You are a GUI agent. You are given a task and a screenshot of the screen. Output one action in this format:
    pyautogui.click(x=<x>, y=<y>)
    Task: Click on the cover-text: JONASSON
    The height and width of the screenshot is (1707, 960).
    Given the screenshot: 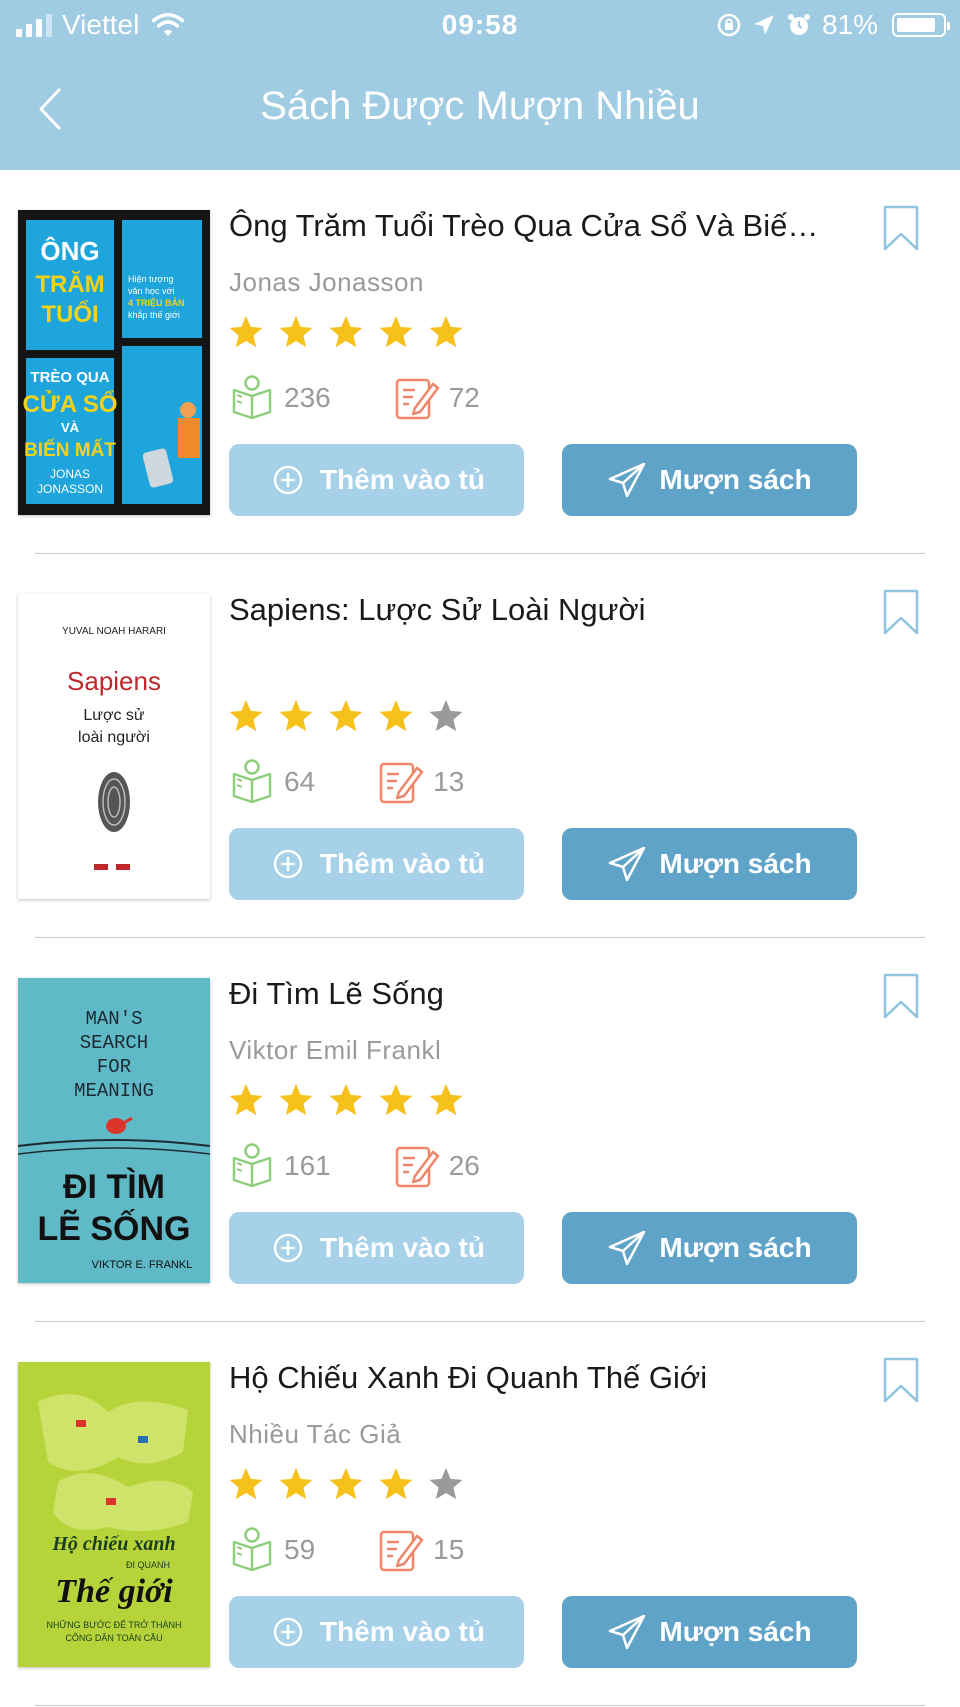 What is the action you would take?
    pyautogui.click(x=70, y=489)
    